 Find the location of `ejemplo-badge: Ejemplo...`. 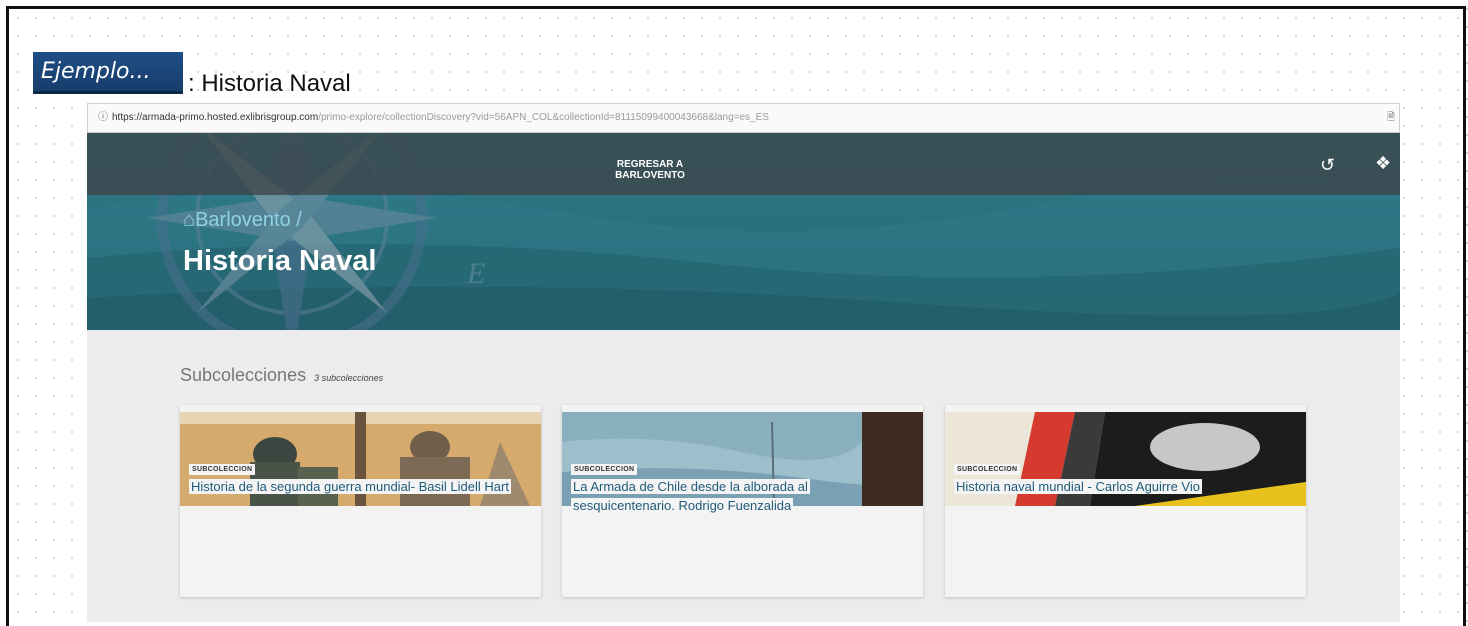

ejemplo-badge: Ejemplo... is located at coordinates (108, 73).